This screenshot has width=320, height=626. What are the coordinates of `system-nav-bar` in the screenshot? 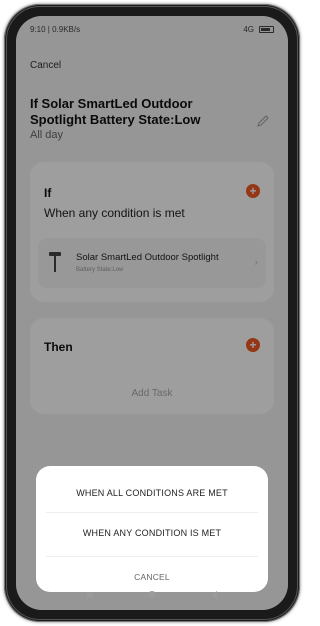 It's located at (152, 595).